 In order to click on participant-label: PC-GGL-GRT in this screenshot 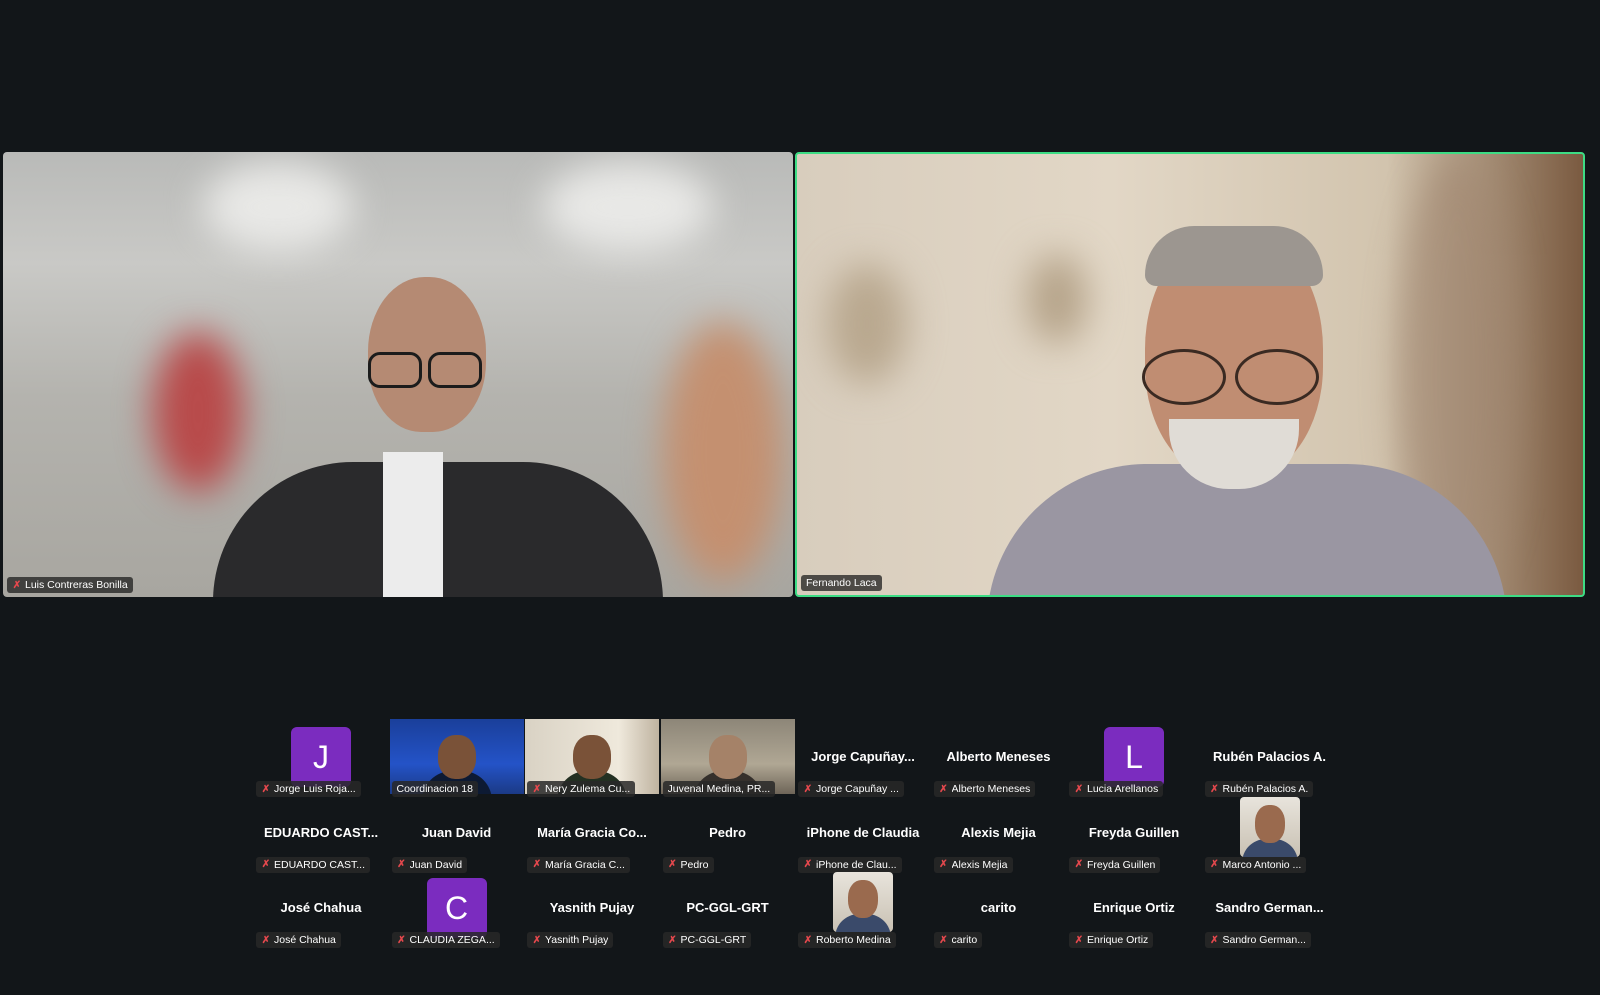, I will do `click(713, 940)`.